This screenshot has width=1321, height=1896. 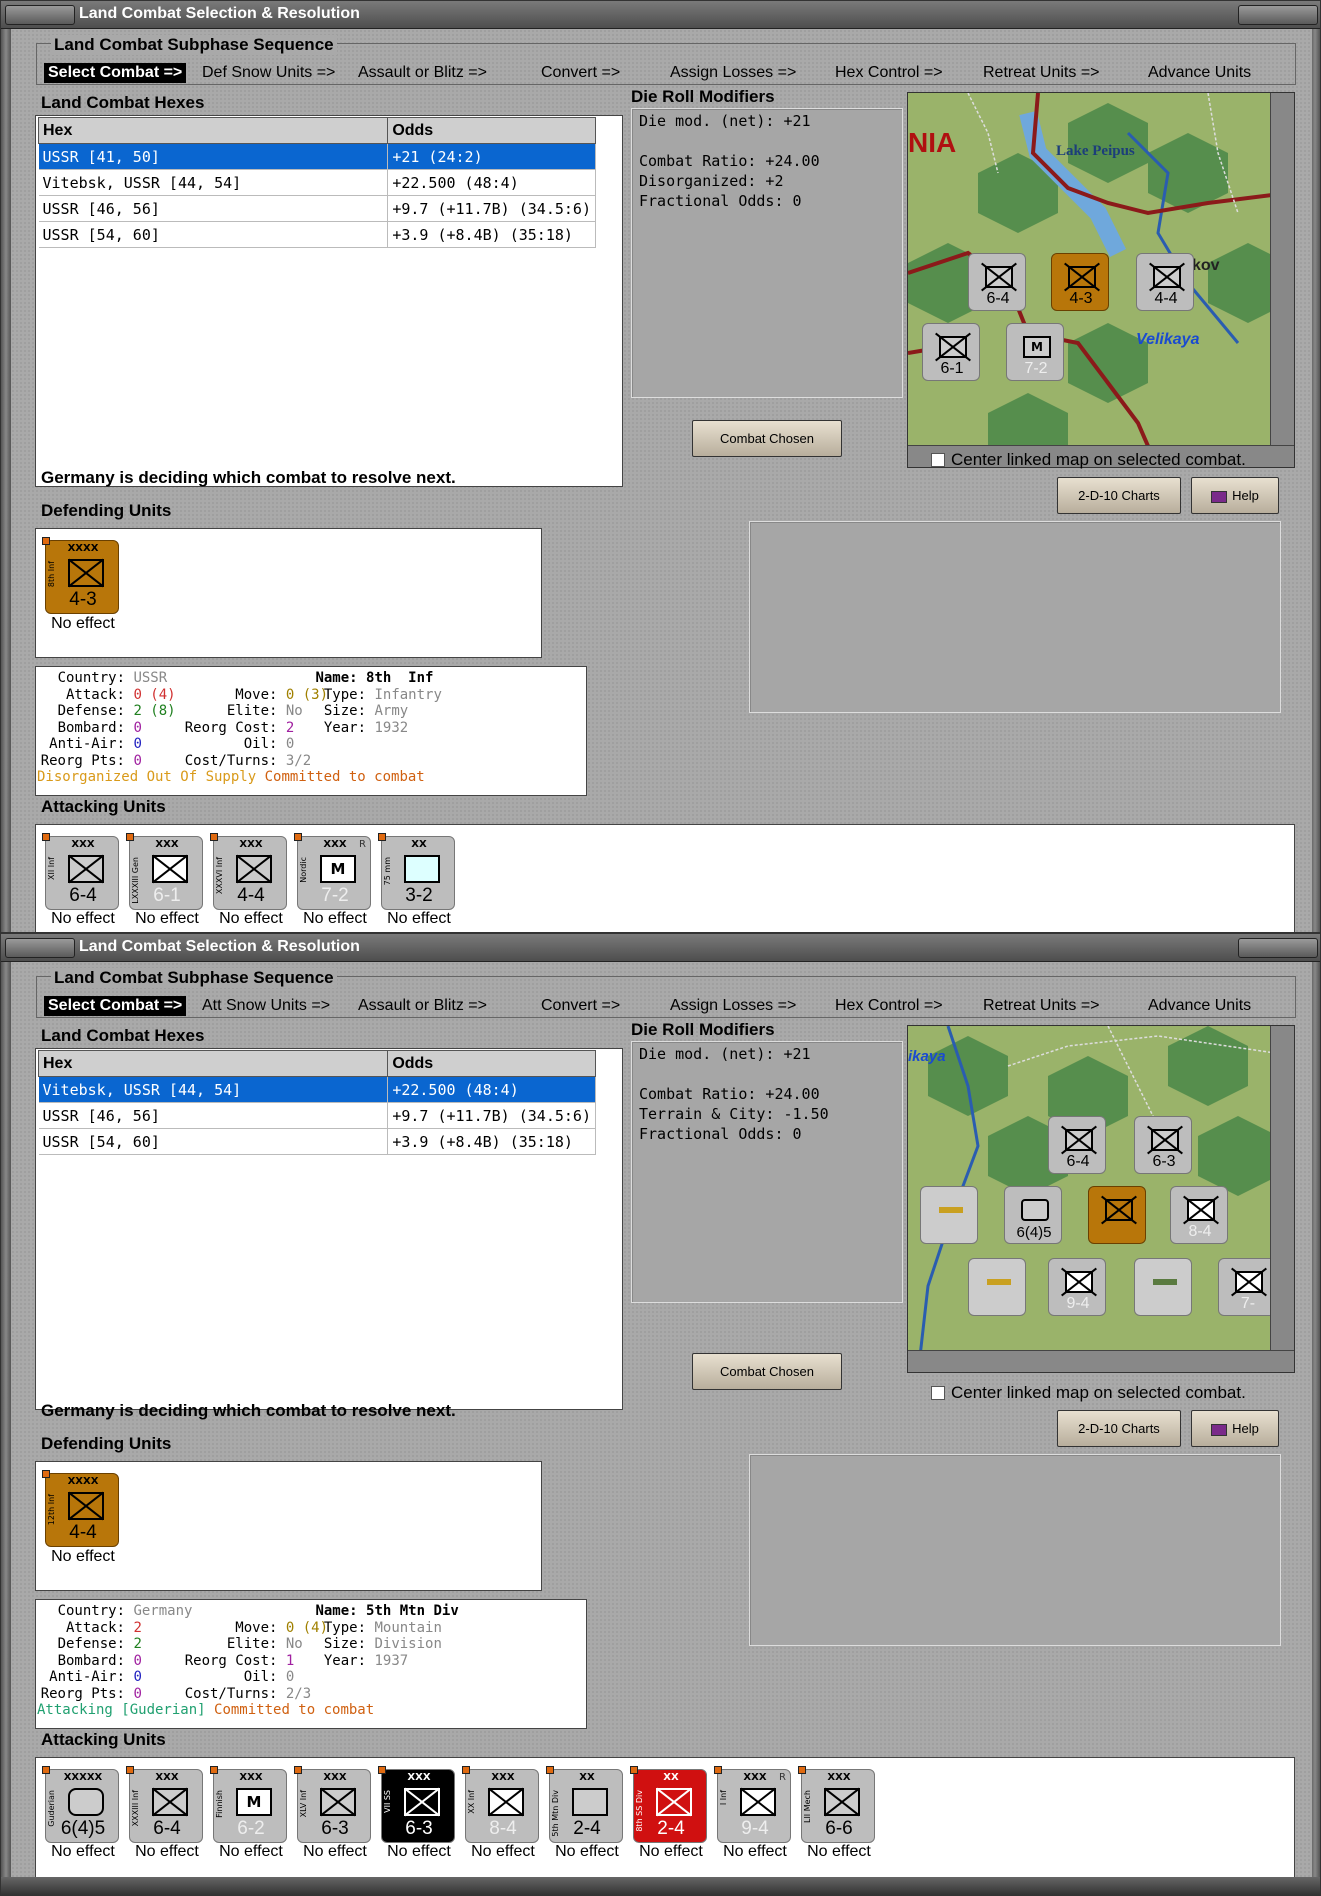 I want to click on map-unit-counter: 6-3, so click(x=1163, y=1145).